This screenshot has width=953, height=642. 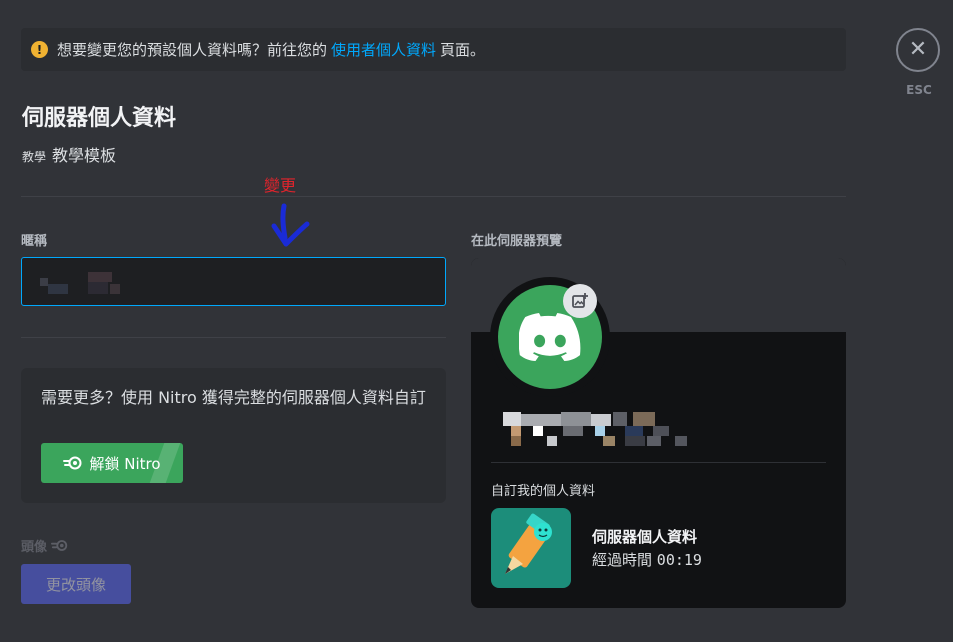 What do you see at coordinates (84, 155) in the screenshot?
I see `server-name: 教學模板` at bounding box center [84, 155].